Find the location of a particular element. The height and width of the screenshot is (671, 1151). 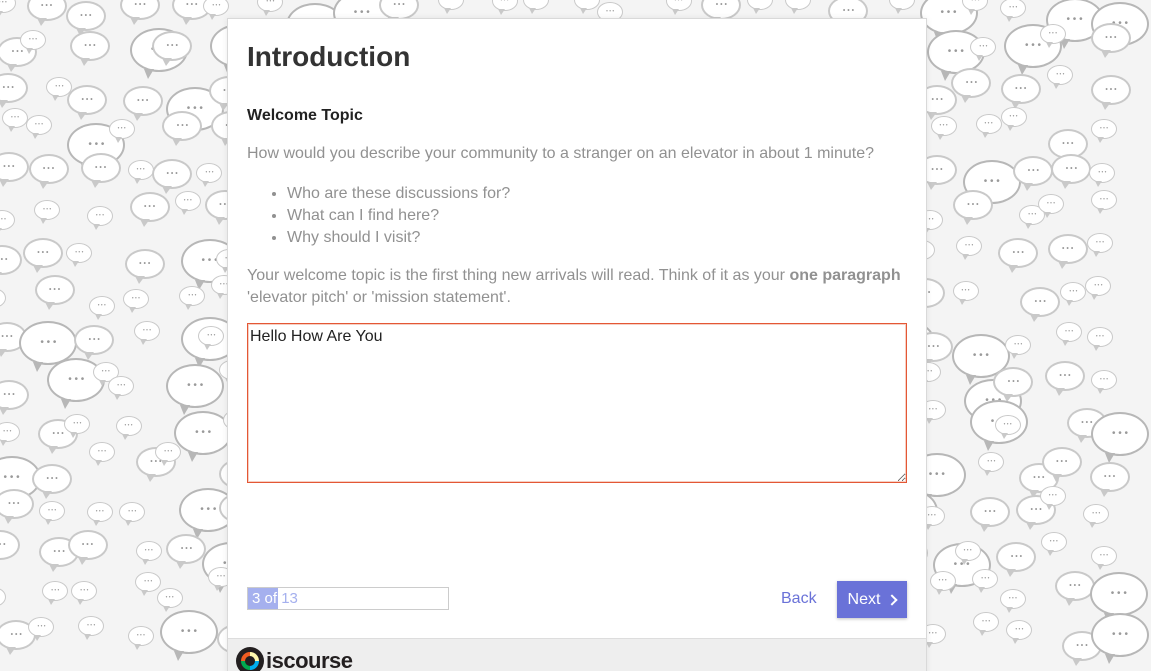

explanation-text-end: 'elevator pitch' or 'mission statement'. is located at coordinates (379, 297).